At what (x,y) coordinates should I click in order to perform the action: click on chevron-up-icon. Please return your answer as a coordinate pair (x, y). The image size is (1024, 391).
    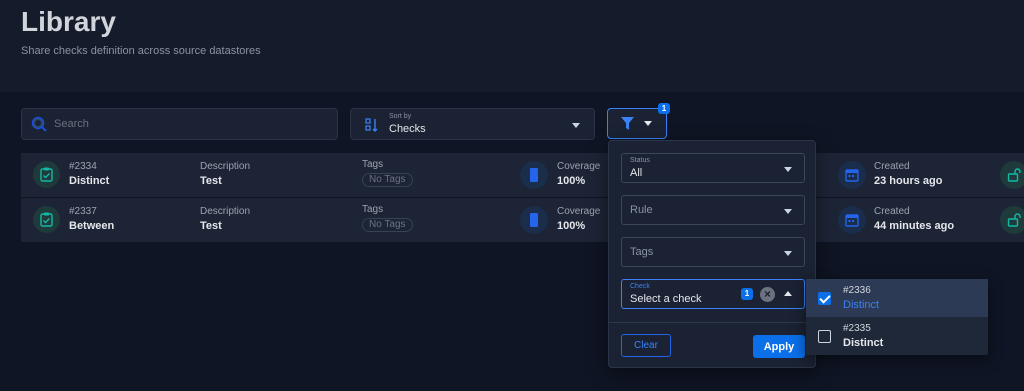
    Looking at the image, I should click on (788, 293).